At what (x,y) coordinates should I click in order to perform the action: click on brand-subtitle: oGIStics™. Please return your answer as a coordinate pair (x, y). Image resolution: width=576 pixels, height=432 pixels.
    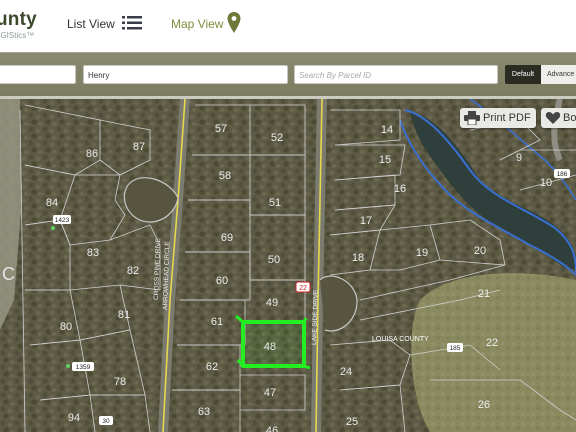
    Looking at the image, I should click on (17, 35).